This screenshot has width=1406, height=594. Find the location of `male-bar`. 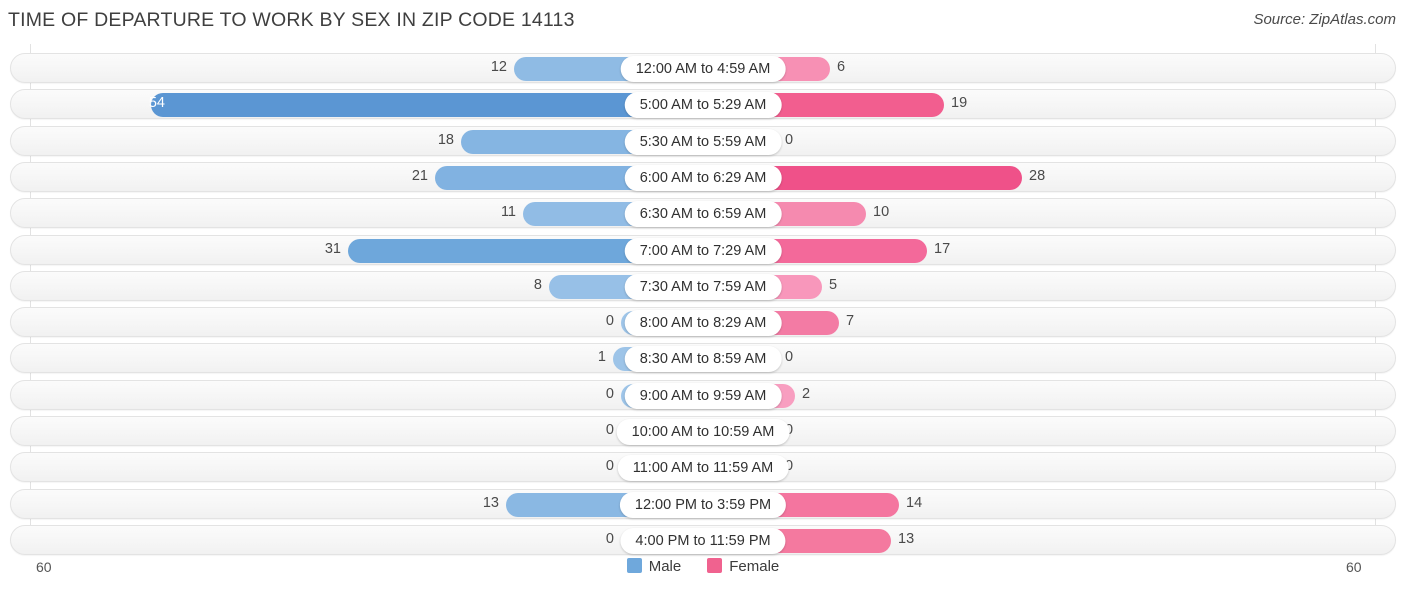

male-bar is located at coordinates (421, 105).